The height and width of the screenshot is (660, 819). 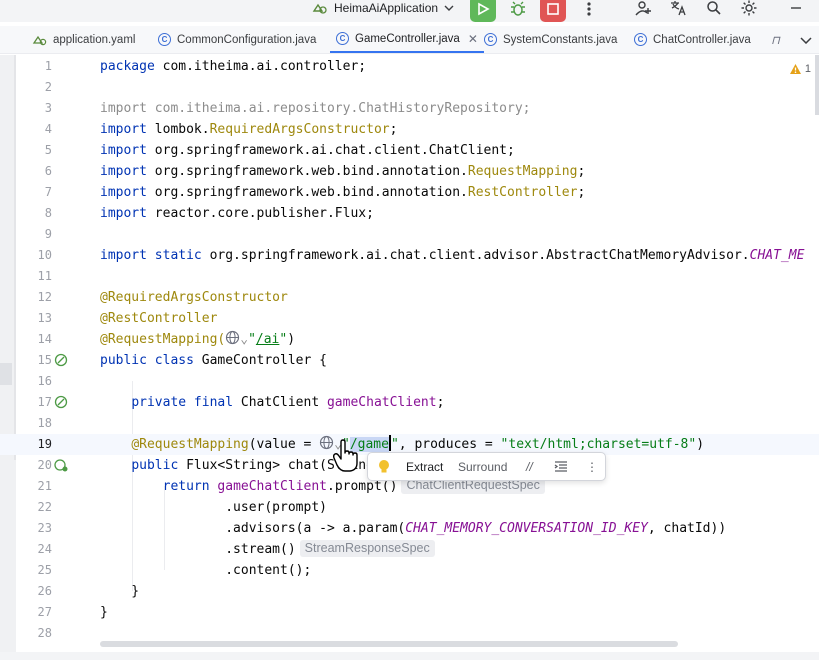 I want to click on code-text: public class GameController {, so click(x=213, y=360).